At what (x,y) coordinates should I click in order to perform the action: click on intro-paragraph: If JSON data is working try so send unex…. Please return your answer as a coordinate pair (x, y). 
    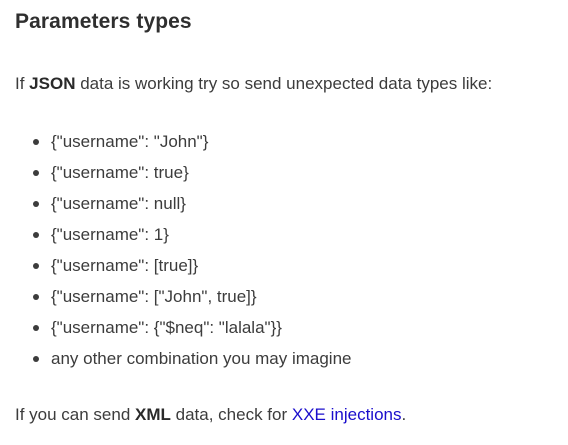
    Looking at the image, I should click on (253, 84).